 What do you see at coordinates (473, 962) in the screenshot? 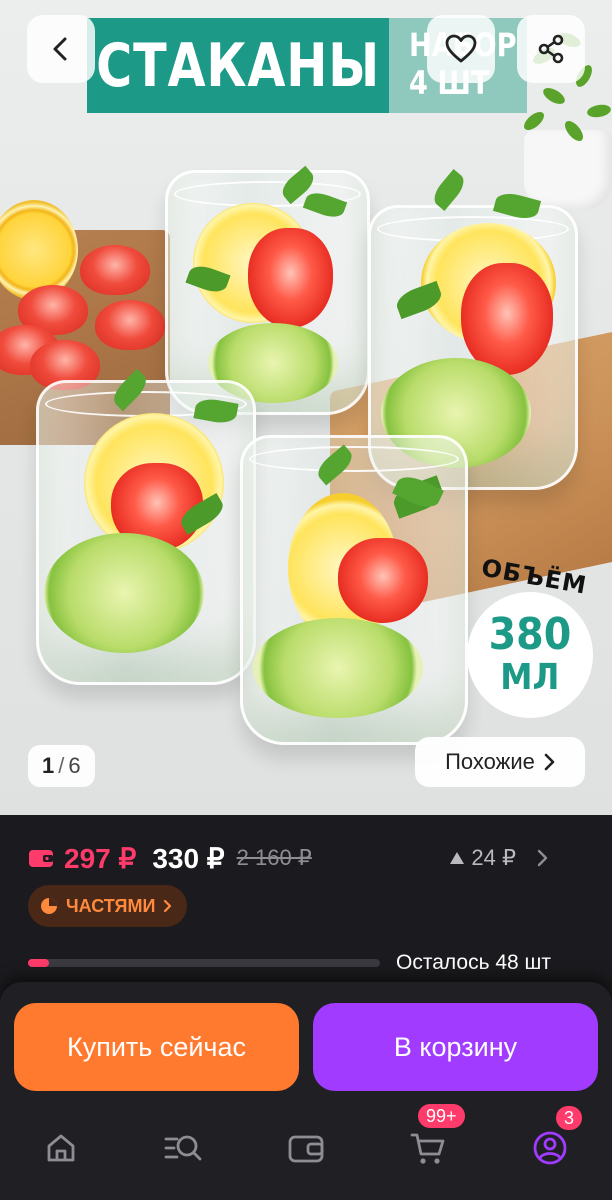
I see `stock-remaining: Осталось 48 шт` at bounding box center [473, 962].